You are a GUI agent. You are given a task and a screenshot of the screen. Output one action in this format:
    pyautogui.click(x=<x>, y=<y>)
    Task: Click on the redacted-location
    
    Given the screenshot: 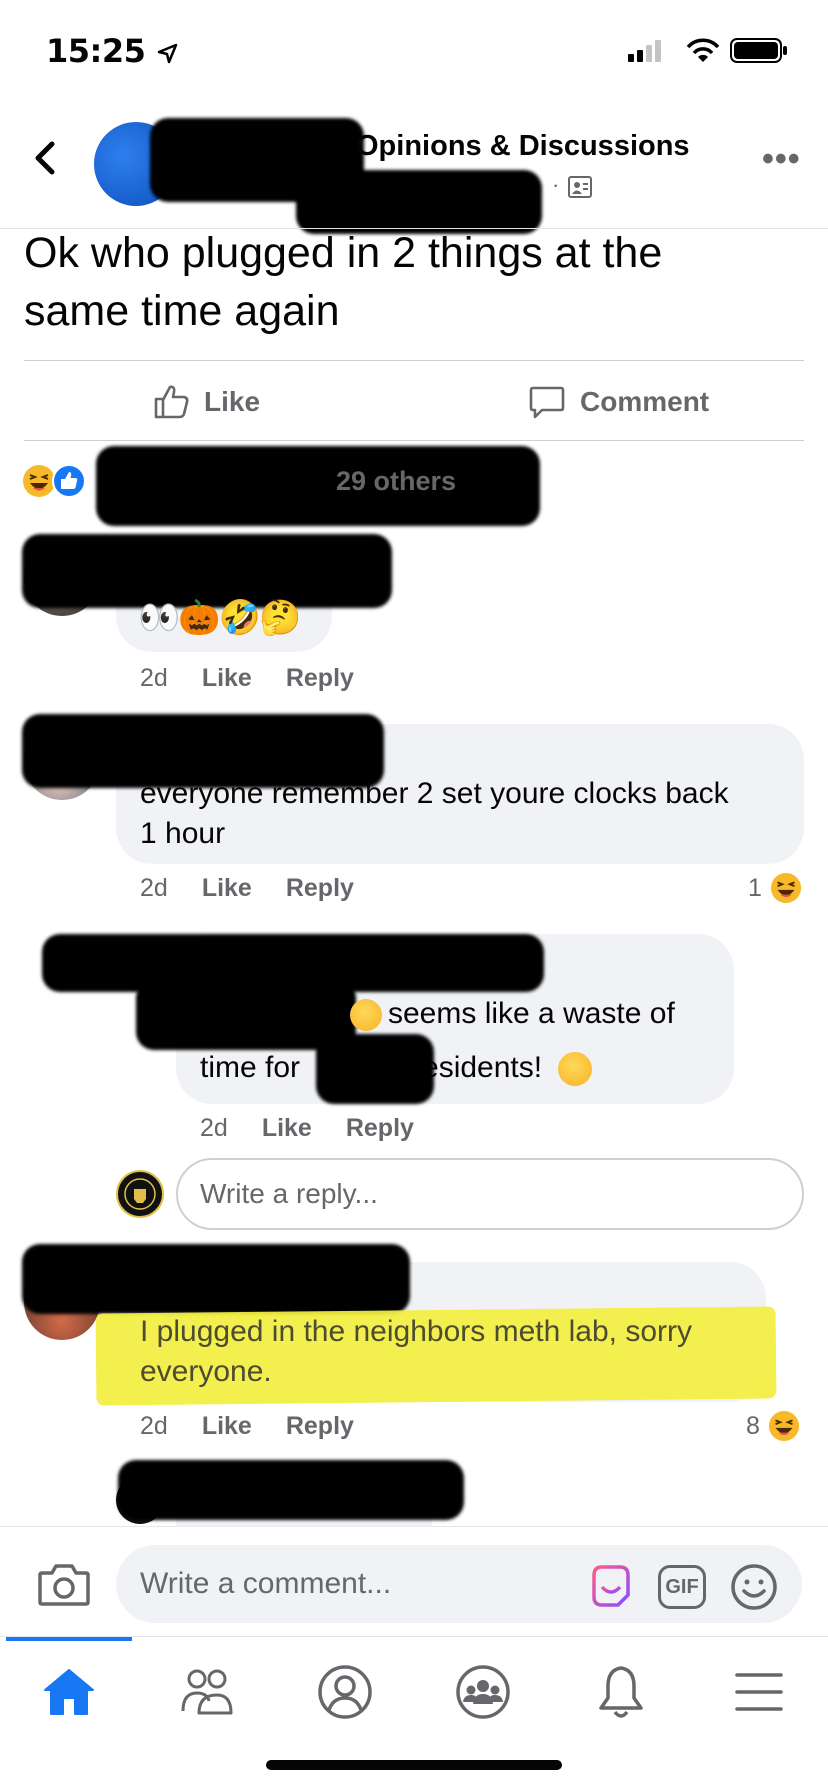 What is the action you would take?
    pyautogui.click(x=375, y=1069)
    